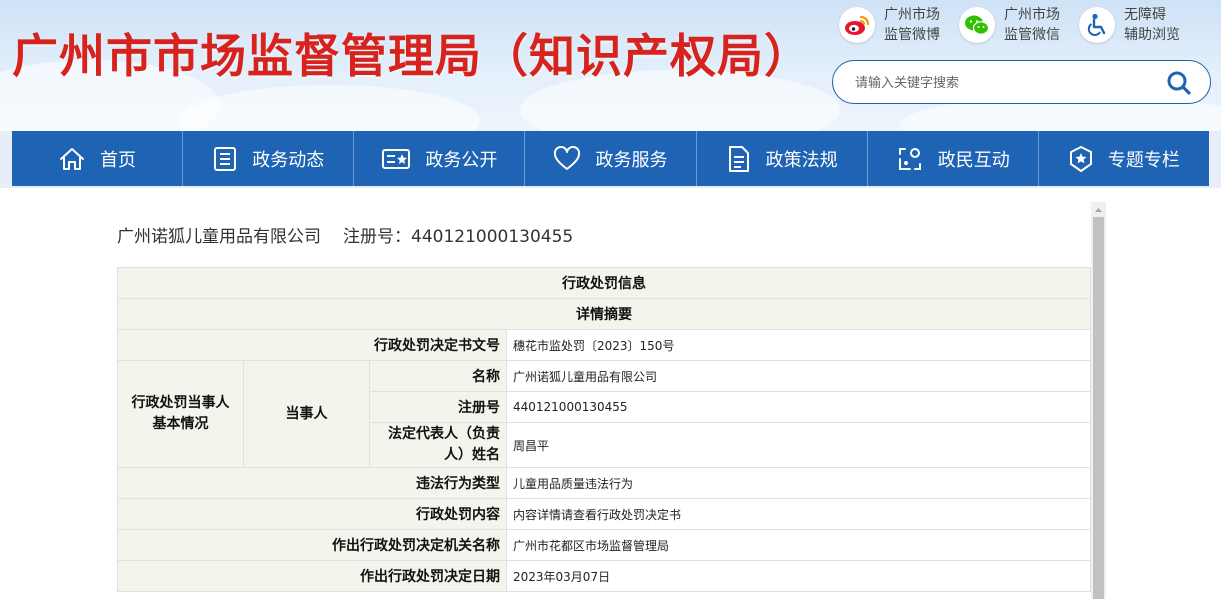  What do you see at coordinates (977, 25) in the screenshot?
I see `wechat-icon` at bounding box center [977, 25].